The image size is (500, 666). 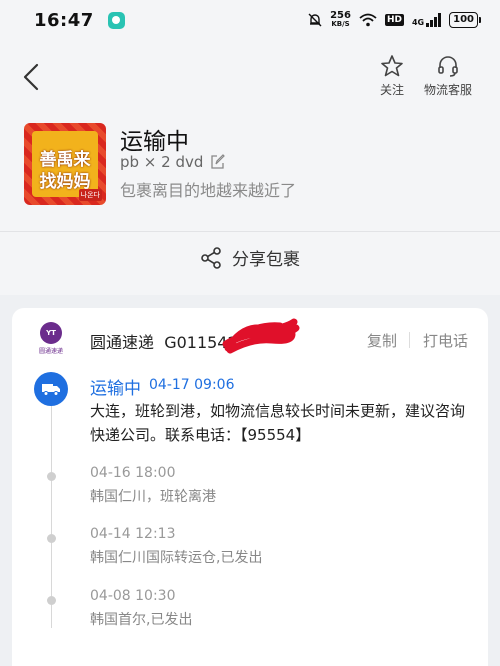 What do you see at coordinates (394, 20) in the screenshot?
I see `hd-badge: HD` at bounding box center [394, 20].